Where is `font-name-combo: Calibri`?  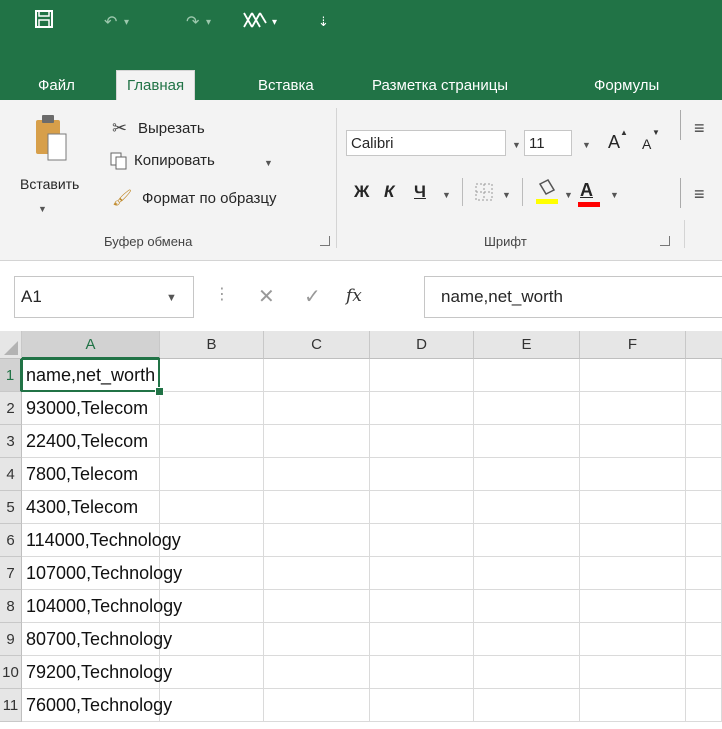 font-name-combo: Calibri is located at coordinates (426, 143).